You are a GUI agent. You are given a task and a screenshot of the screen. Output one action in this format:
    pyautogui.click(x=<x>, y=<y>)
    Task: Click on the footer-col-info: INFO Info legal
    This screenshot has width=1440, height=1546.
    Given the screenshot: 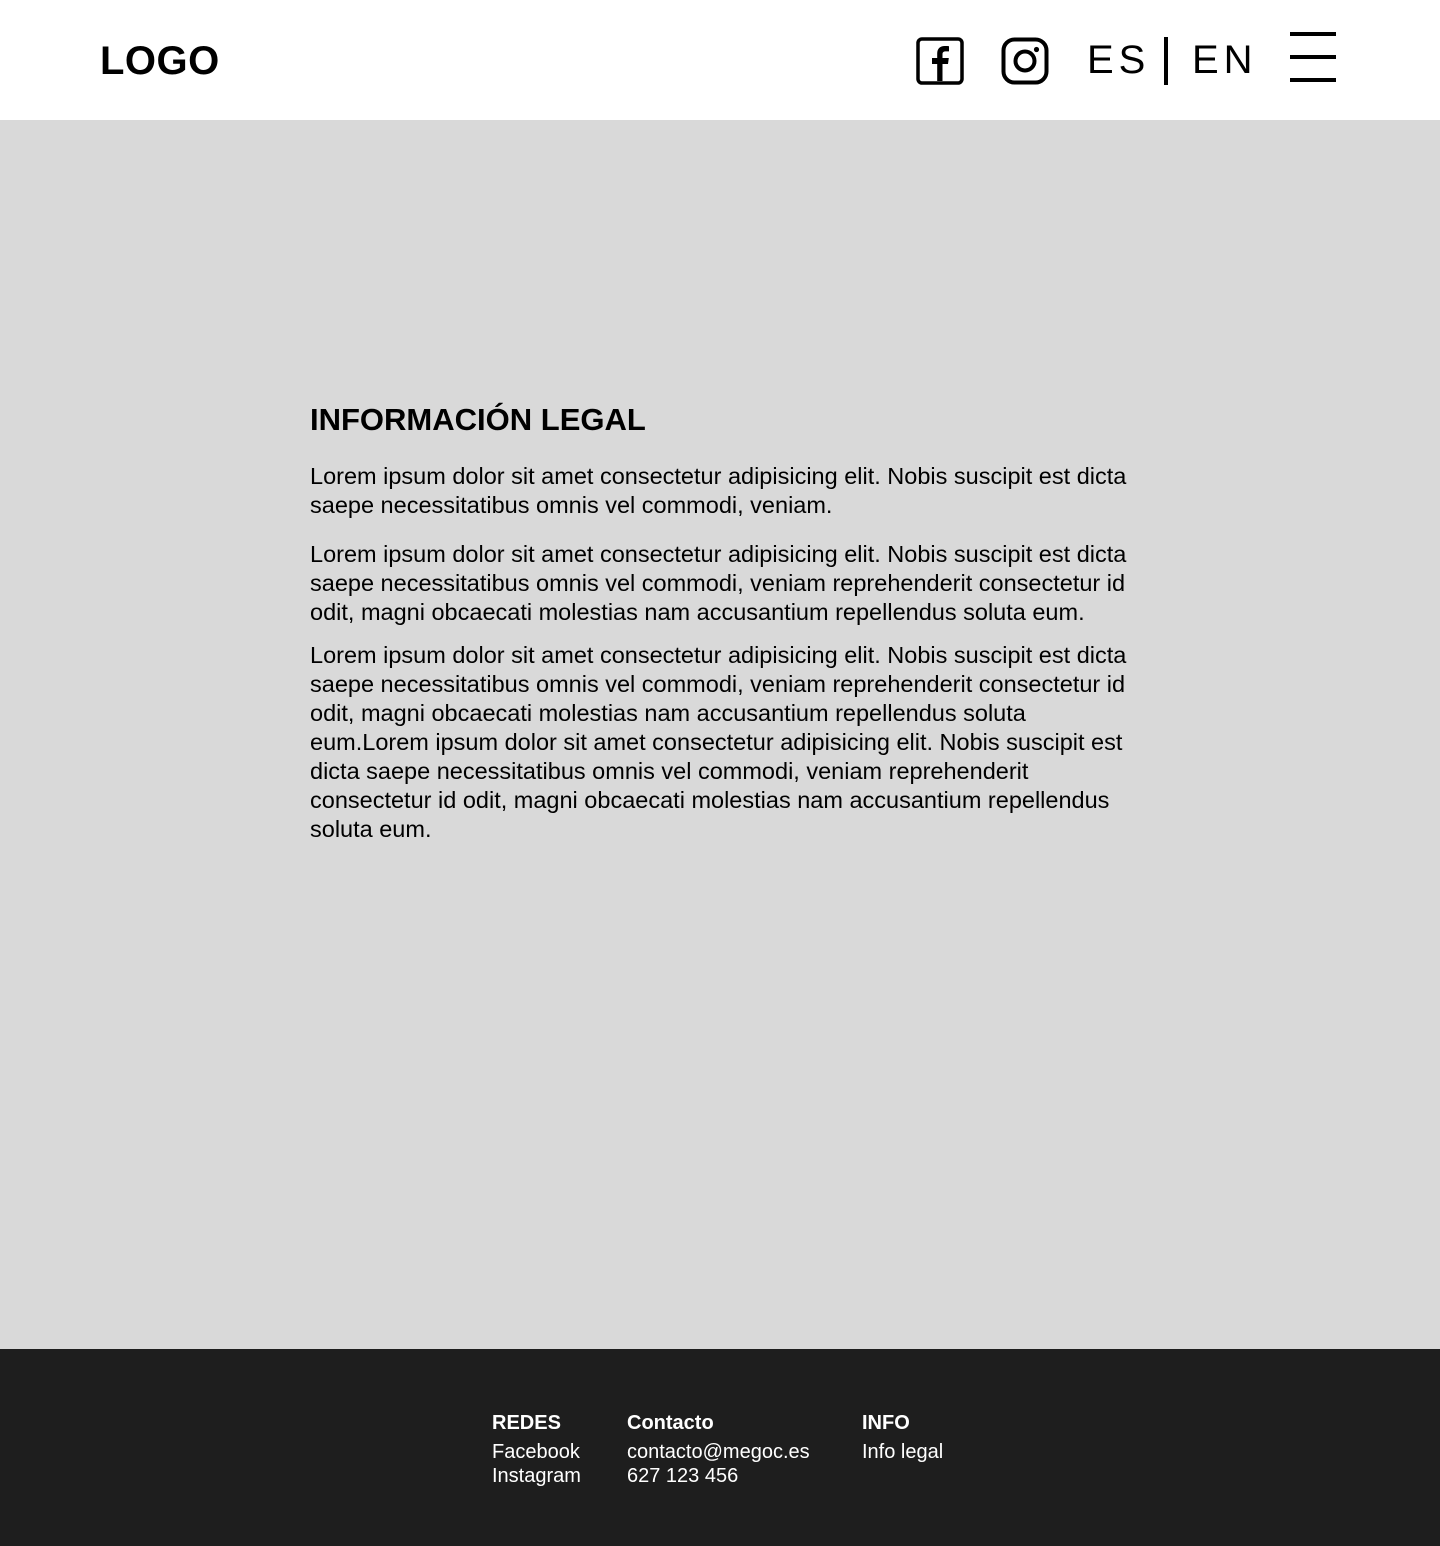 What is the action you would take?
    pyautogui.click(x=902, y=1437)
    